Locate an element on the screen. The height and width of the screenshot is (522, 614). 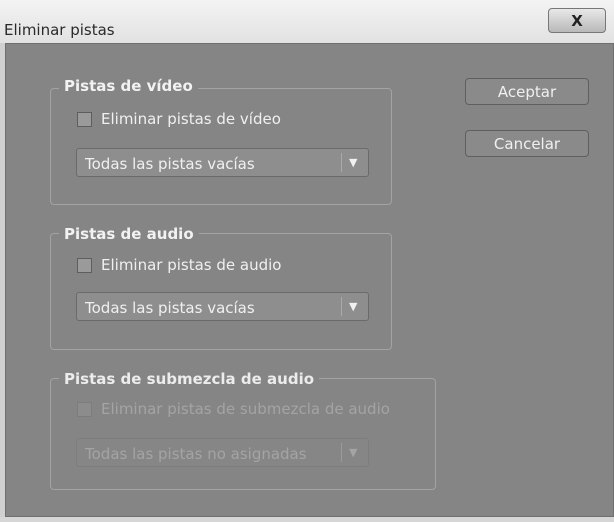
close-button: X is located at coordinates (577, 20).